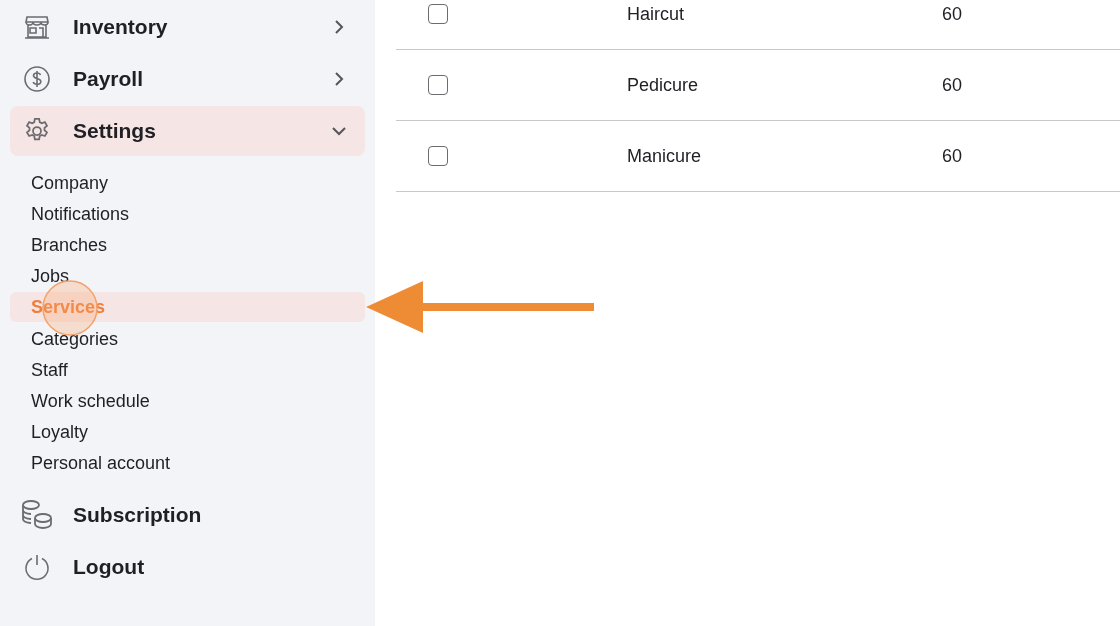 The height and width of the screenshot is (626, 1120). What do you see at coordinates (70, 182) in the screenshot?
I see `submenu-item: Company` at bounding box center [70, 182].